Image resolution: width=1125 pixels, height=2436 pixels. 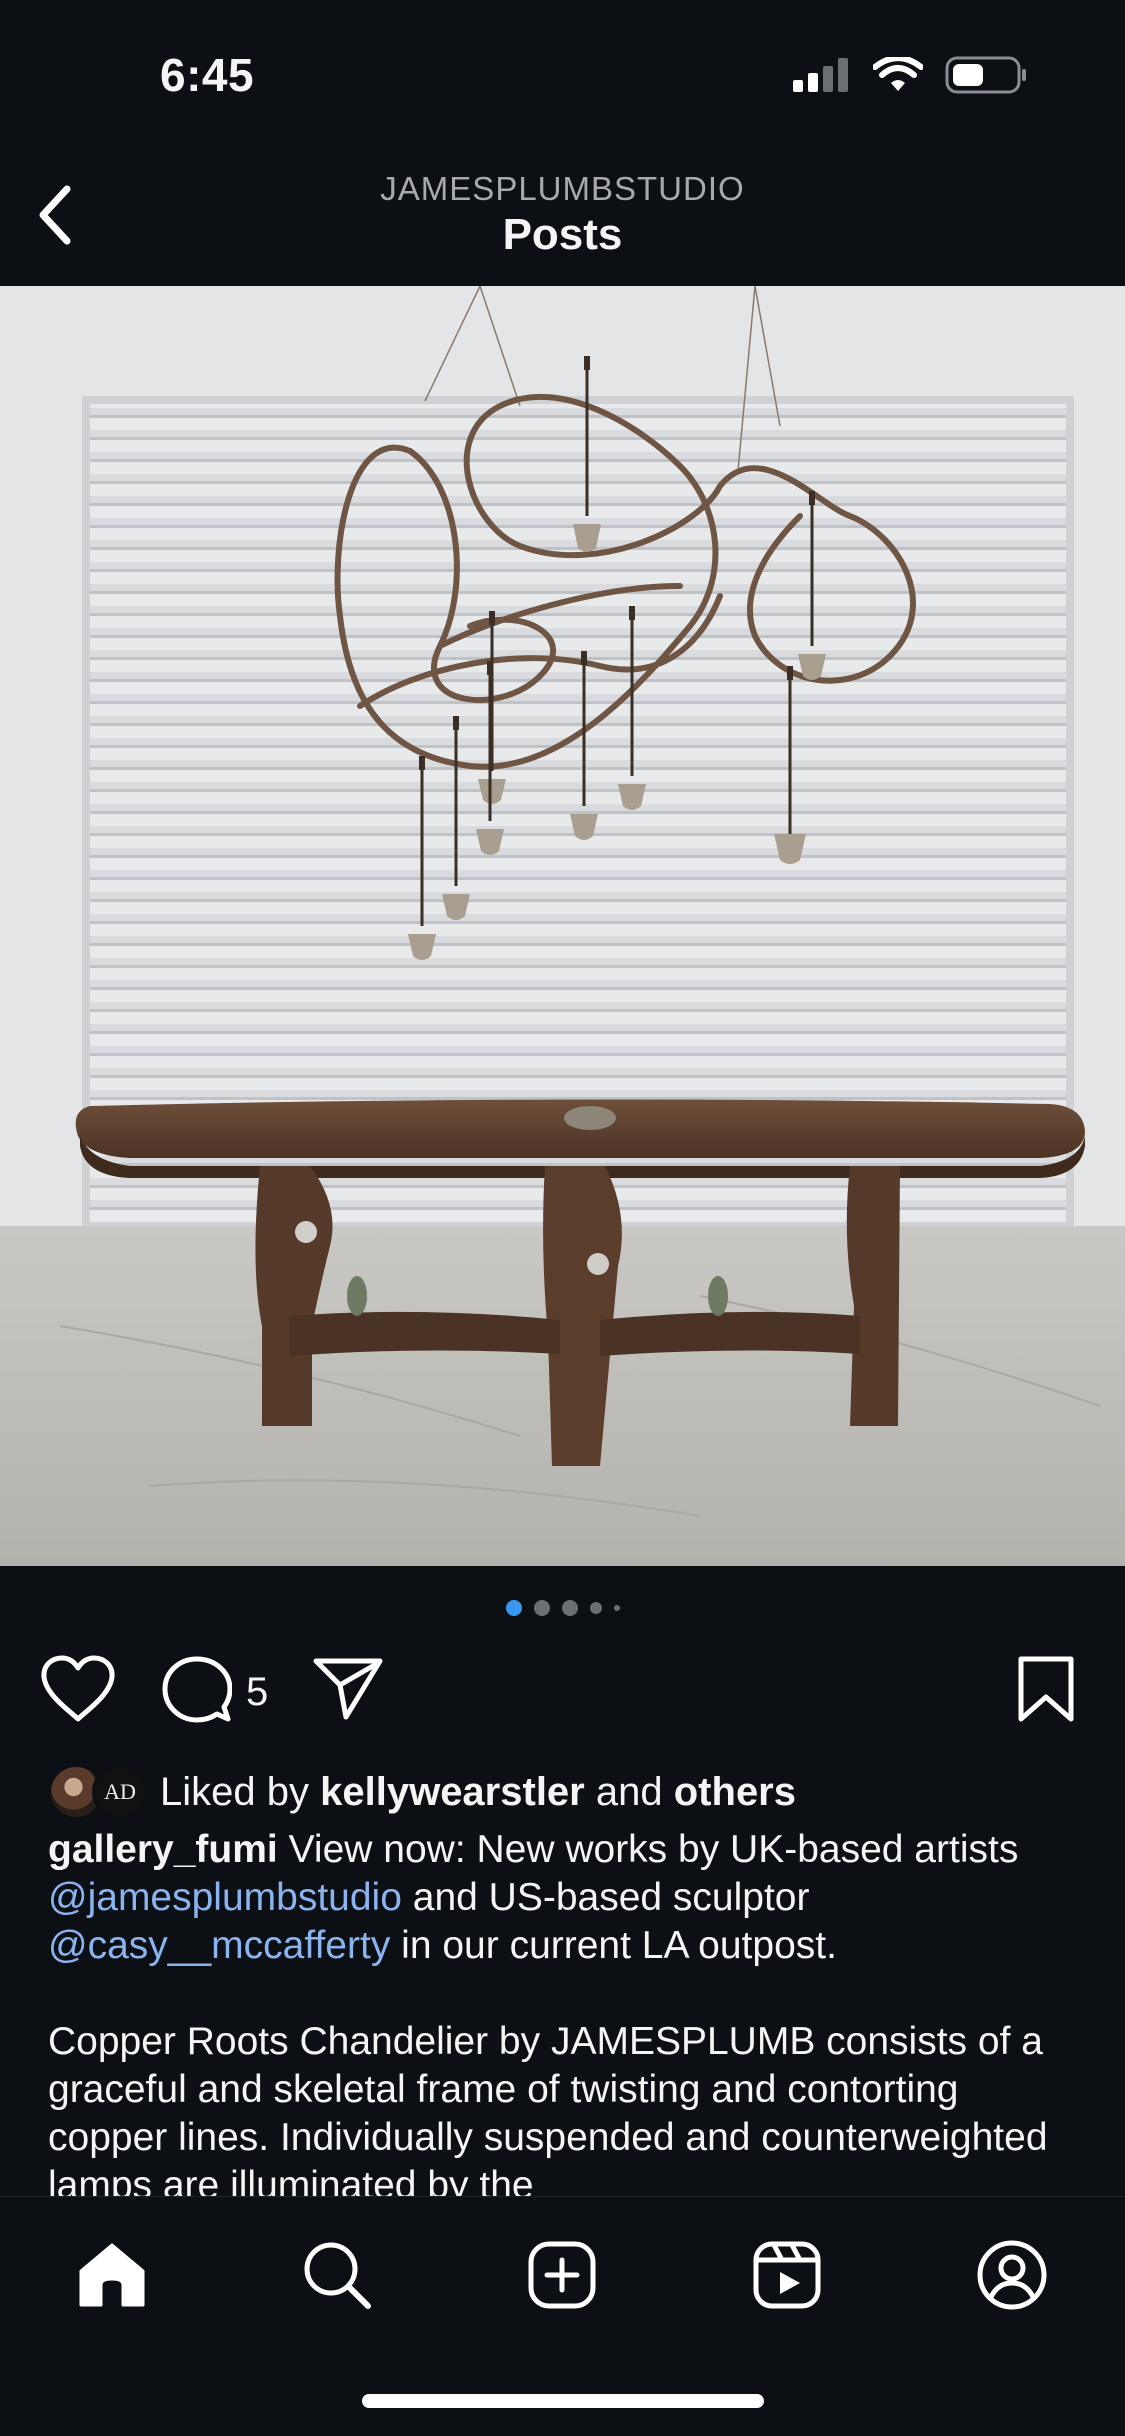 What do you see at coordinates (219, 1945) in the screenshot?
I see `caption-mention: @casy__mccafferty` at bounding box center [219, 1945].